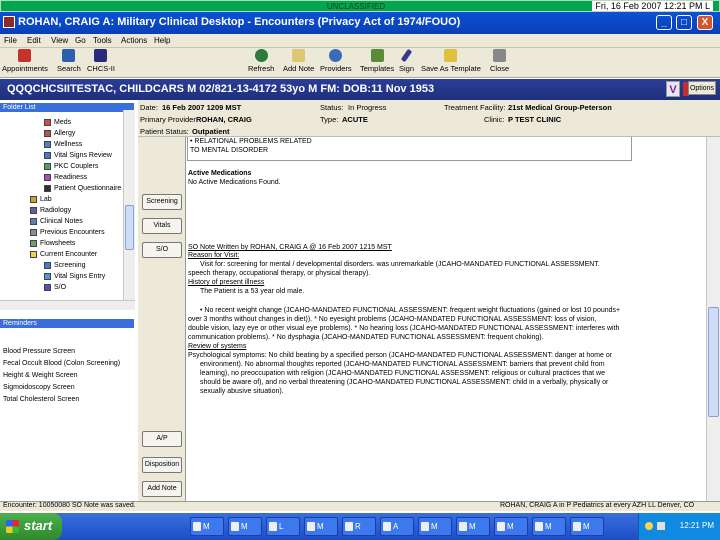  I want to click on note-icon, so click(299, 55).